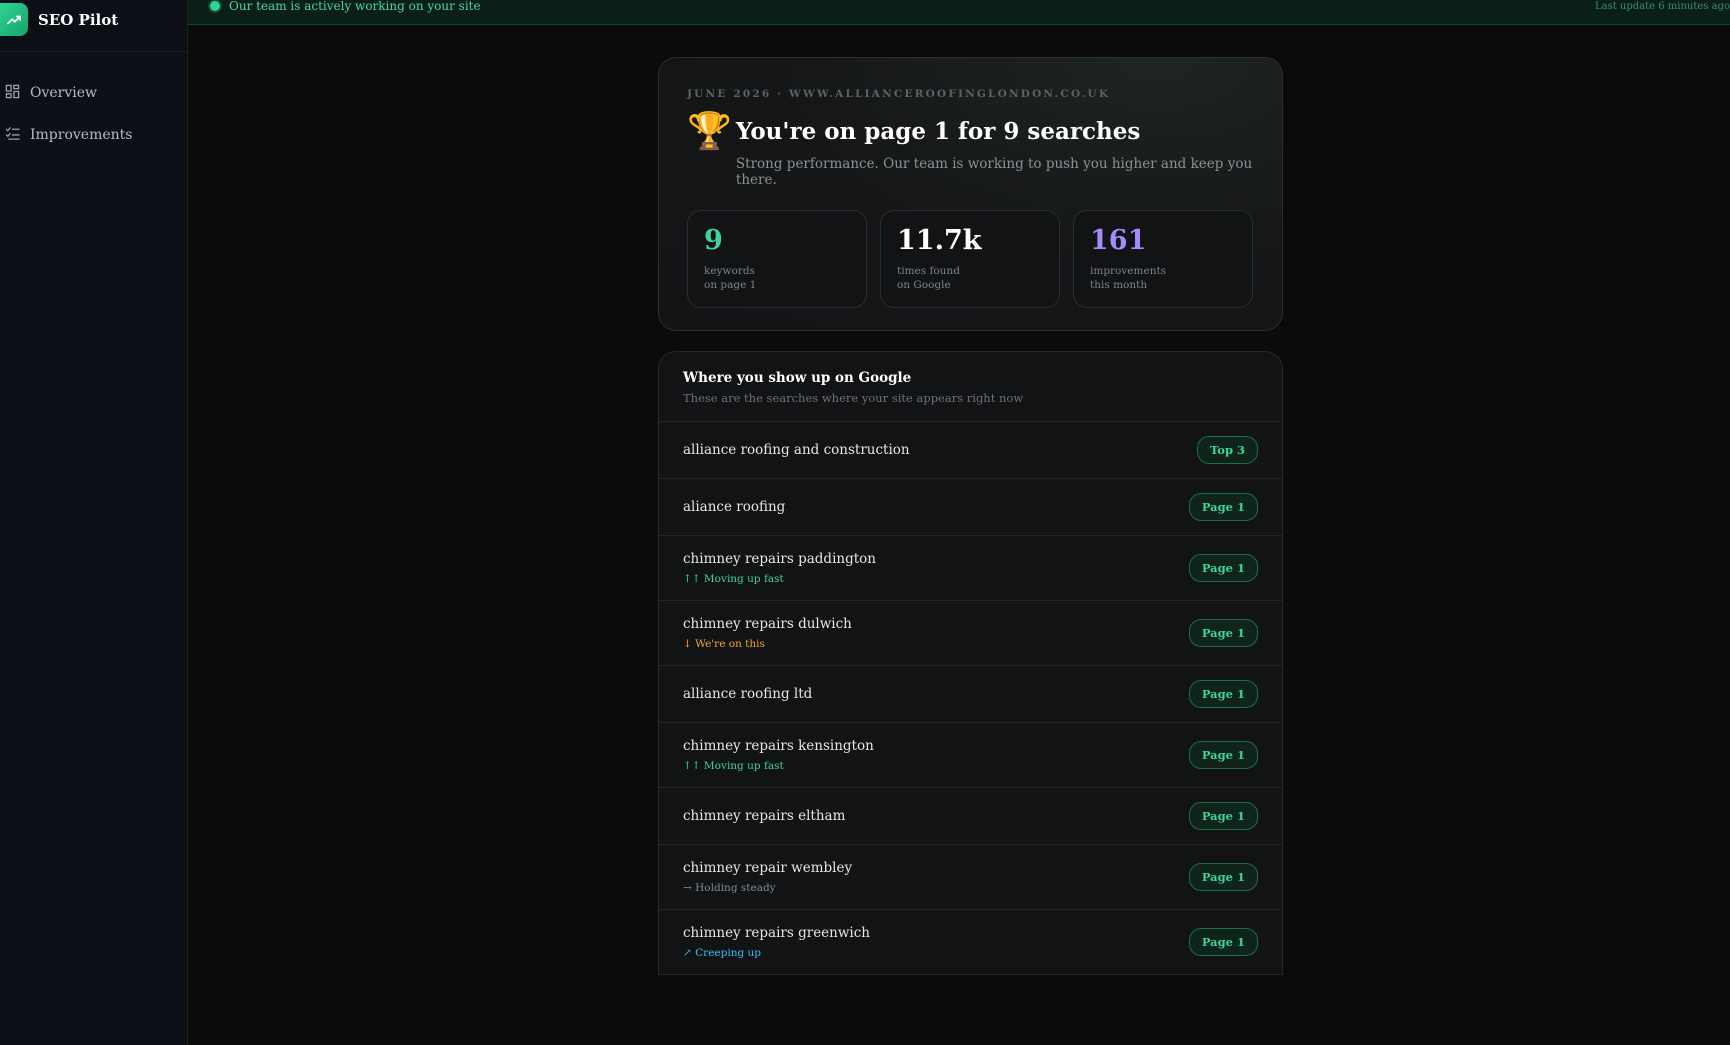 This screenshot has width=1730, height=1045. I want to click on search-term: chimney repairs greenwich, so click(776, 933).